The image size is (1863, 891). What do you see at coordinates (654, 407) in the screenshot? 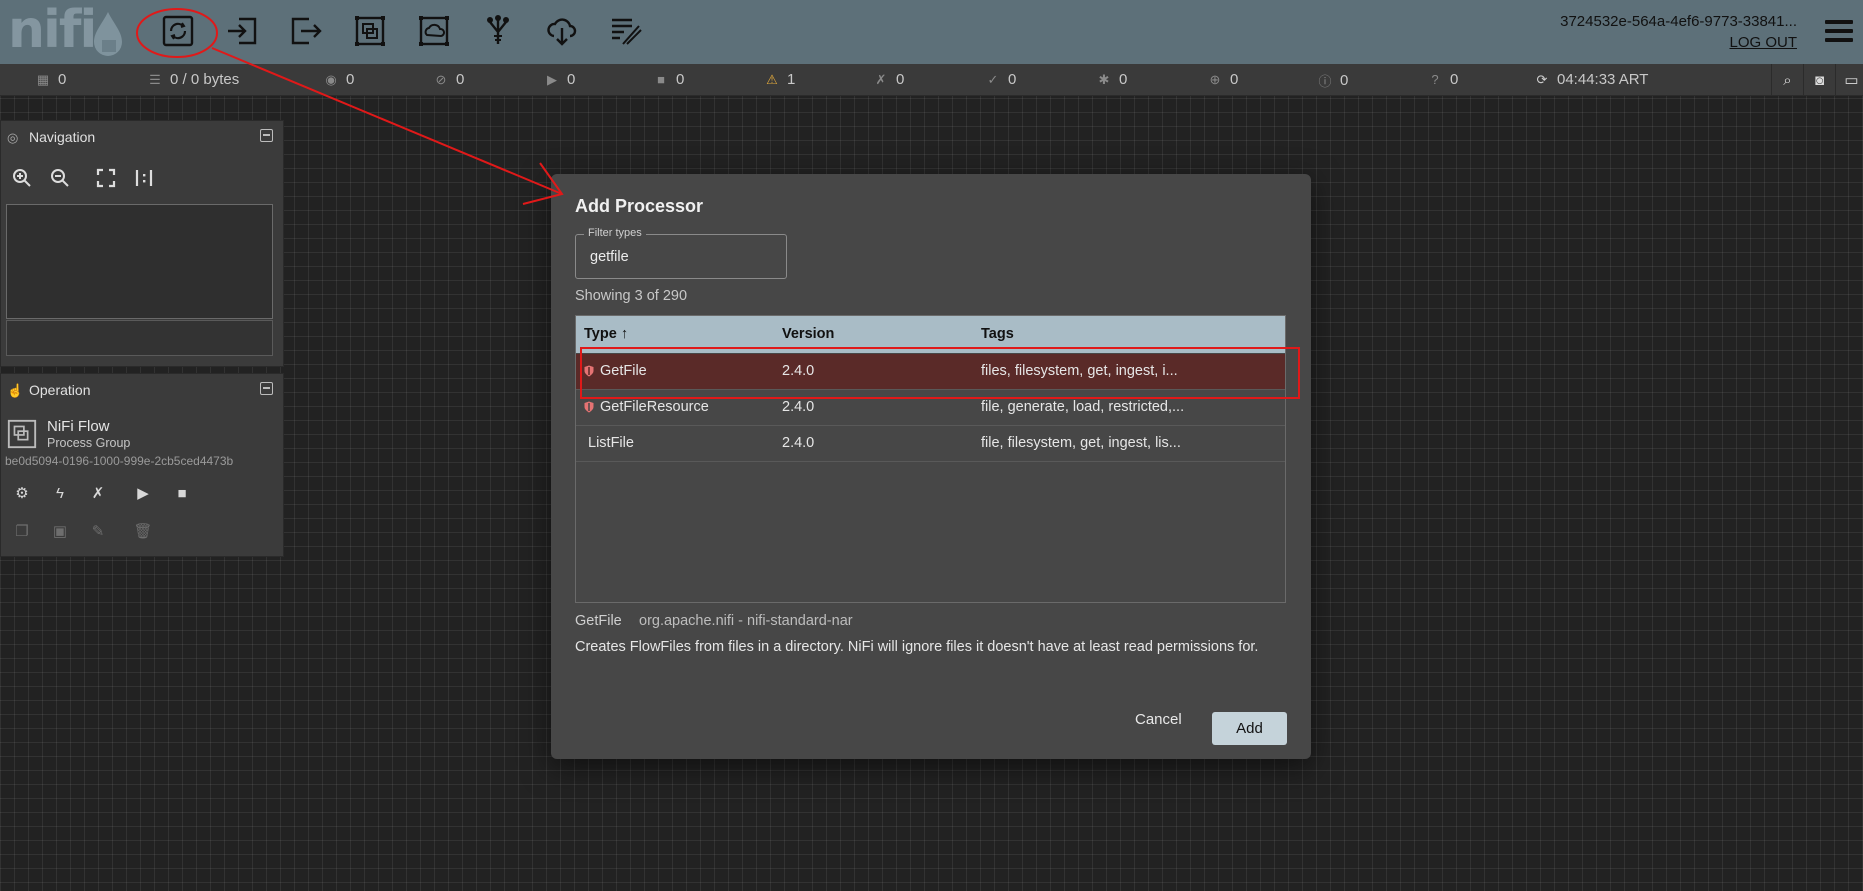
I see `cell-type: GetFileResource` at bounding box center [654, 407].